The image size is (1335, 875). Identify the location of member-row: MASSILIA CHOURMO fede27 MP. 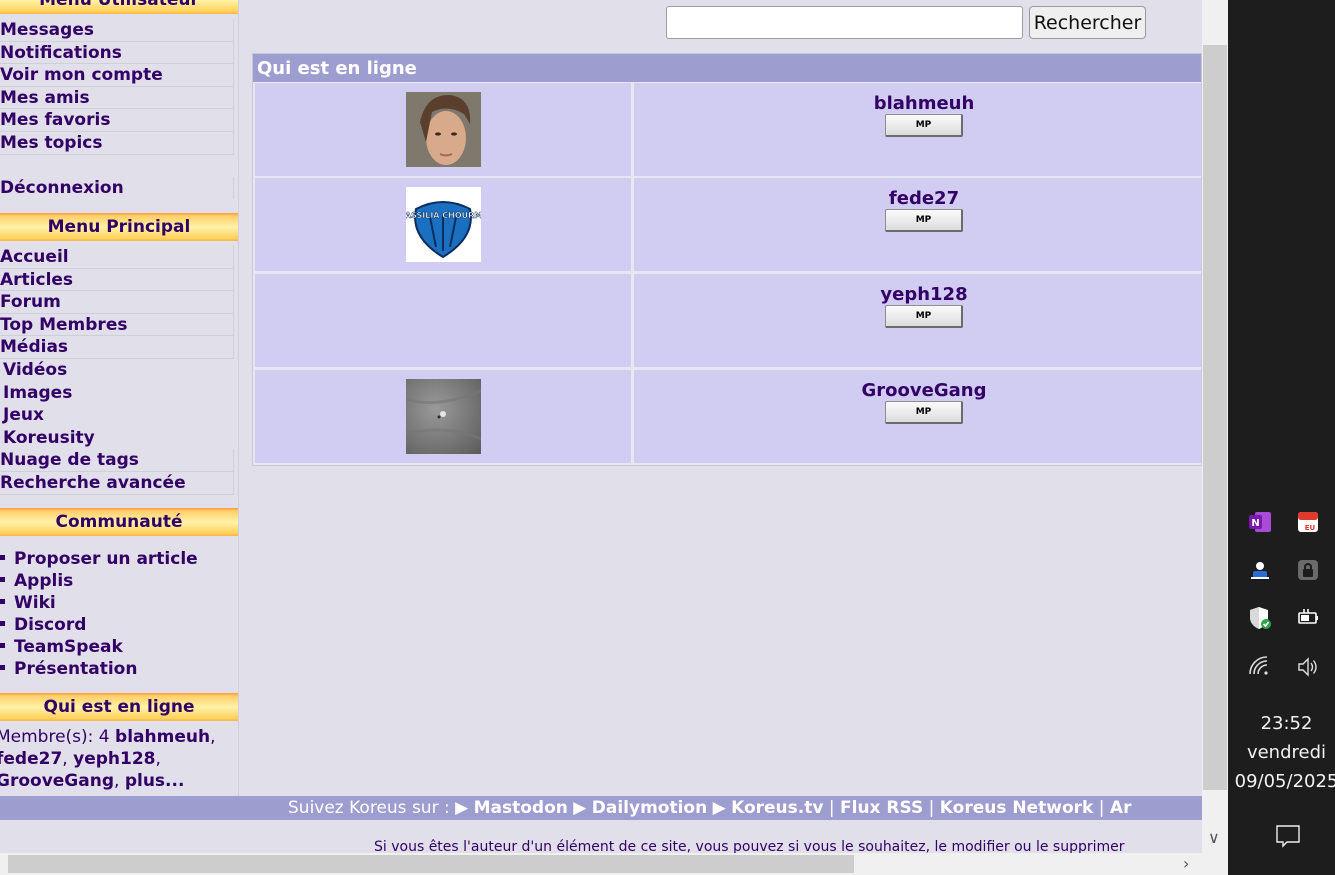
(728, 224).